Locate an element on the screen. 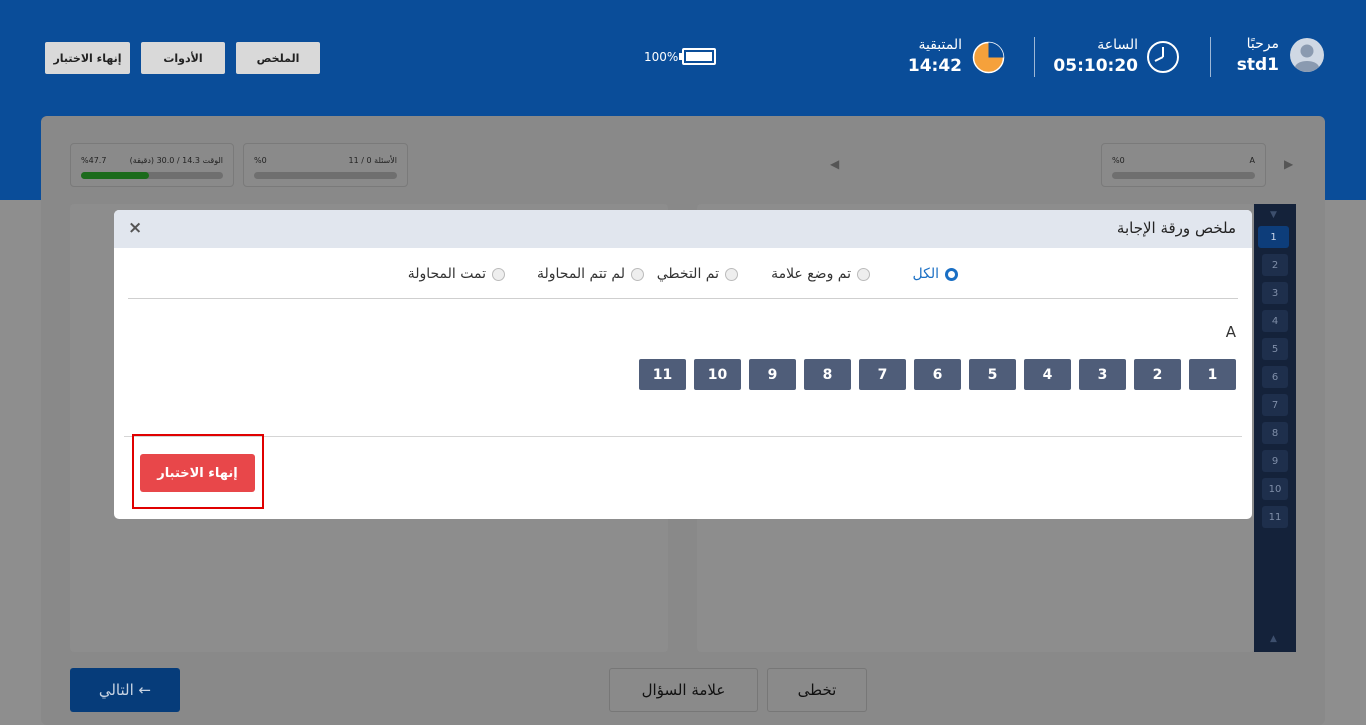 The height and width of the screenshot is (725, 1366). question-navigator: ▼ 1 2 3 4 5 6 7 8 9 10 11 ▲ is located at coordinates (1275, 428).